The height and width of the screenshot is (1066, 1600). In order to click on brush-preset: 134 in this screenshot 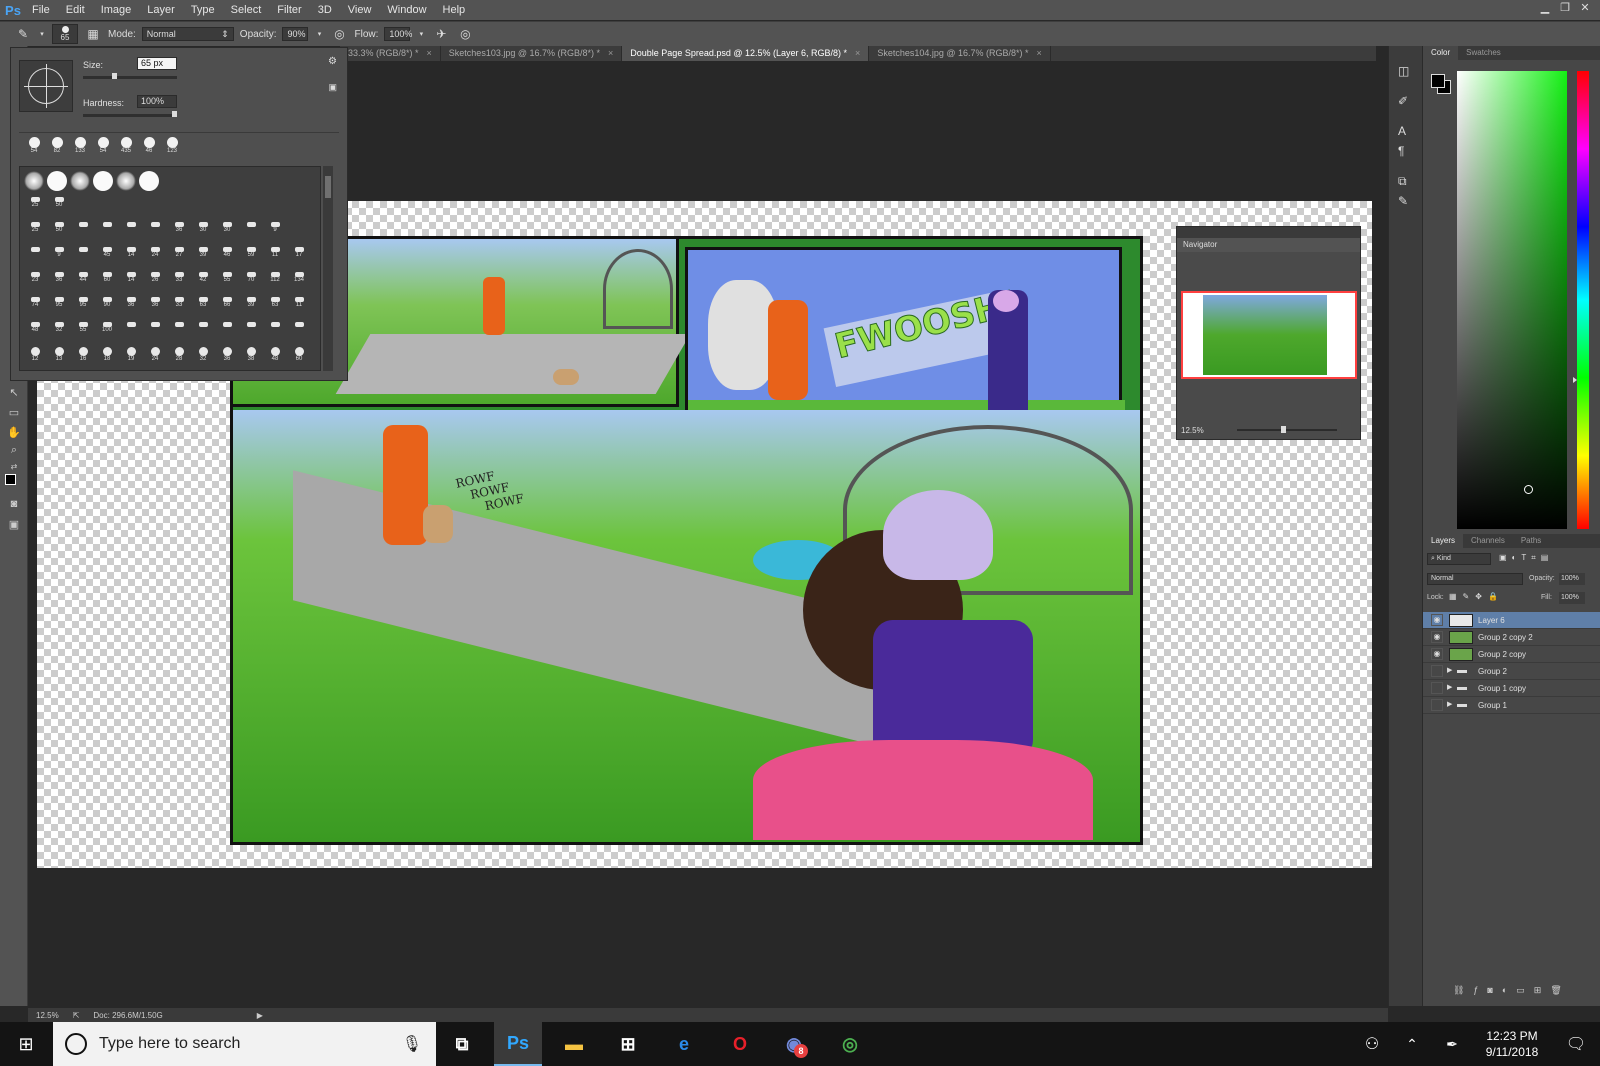, I will do `click(299, 282)`.